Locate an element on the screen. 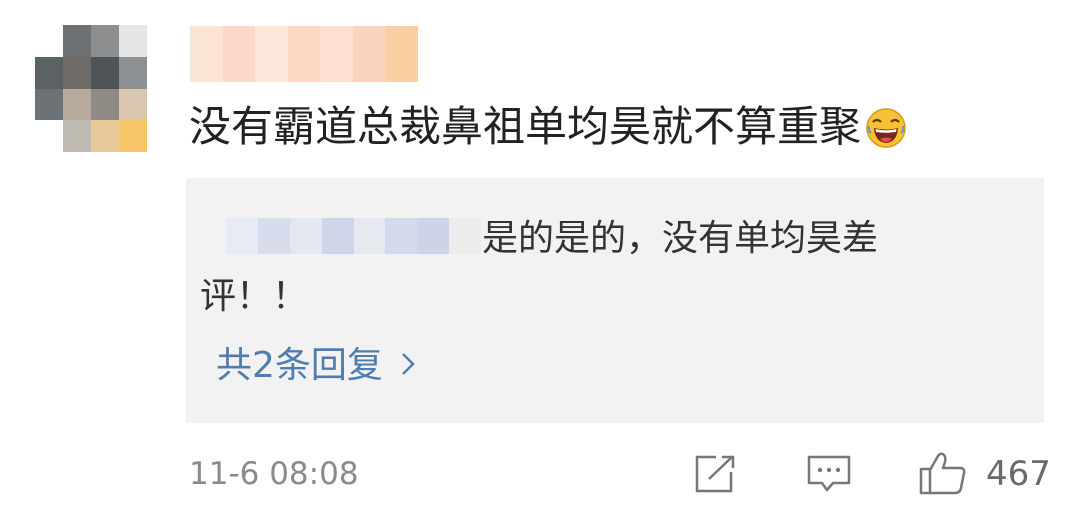  reply-count-label: 共2条回复 is located at coordinates (299, 365).